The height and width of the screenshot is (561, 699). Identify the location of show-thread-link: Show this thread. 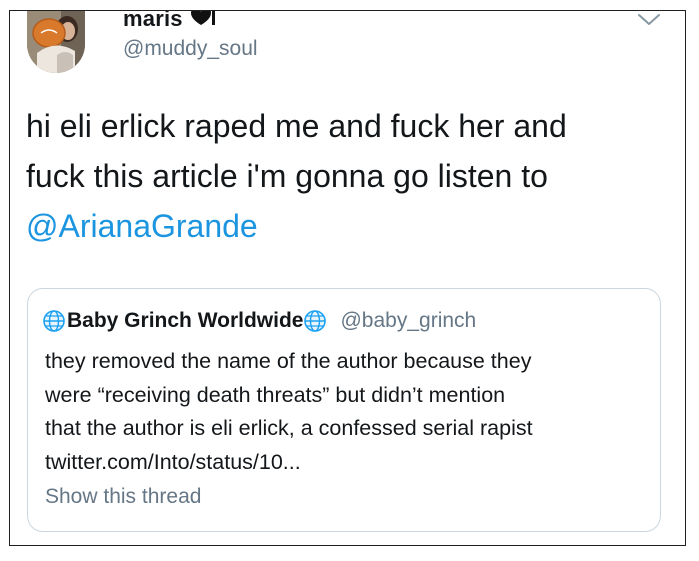
(123, 497).